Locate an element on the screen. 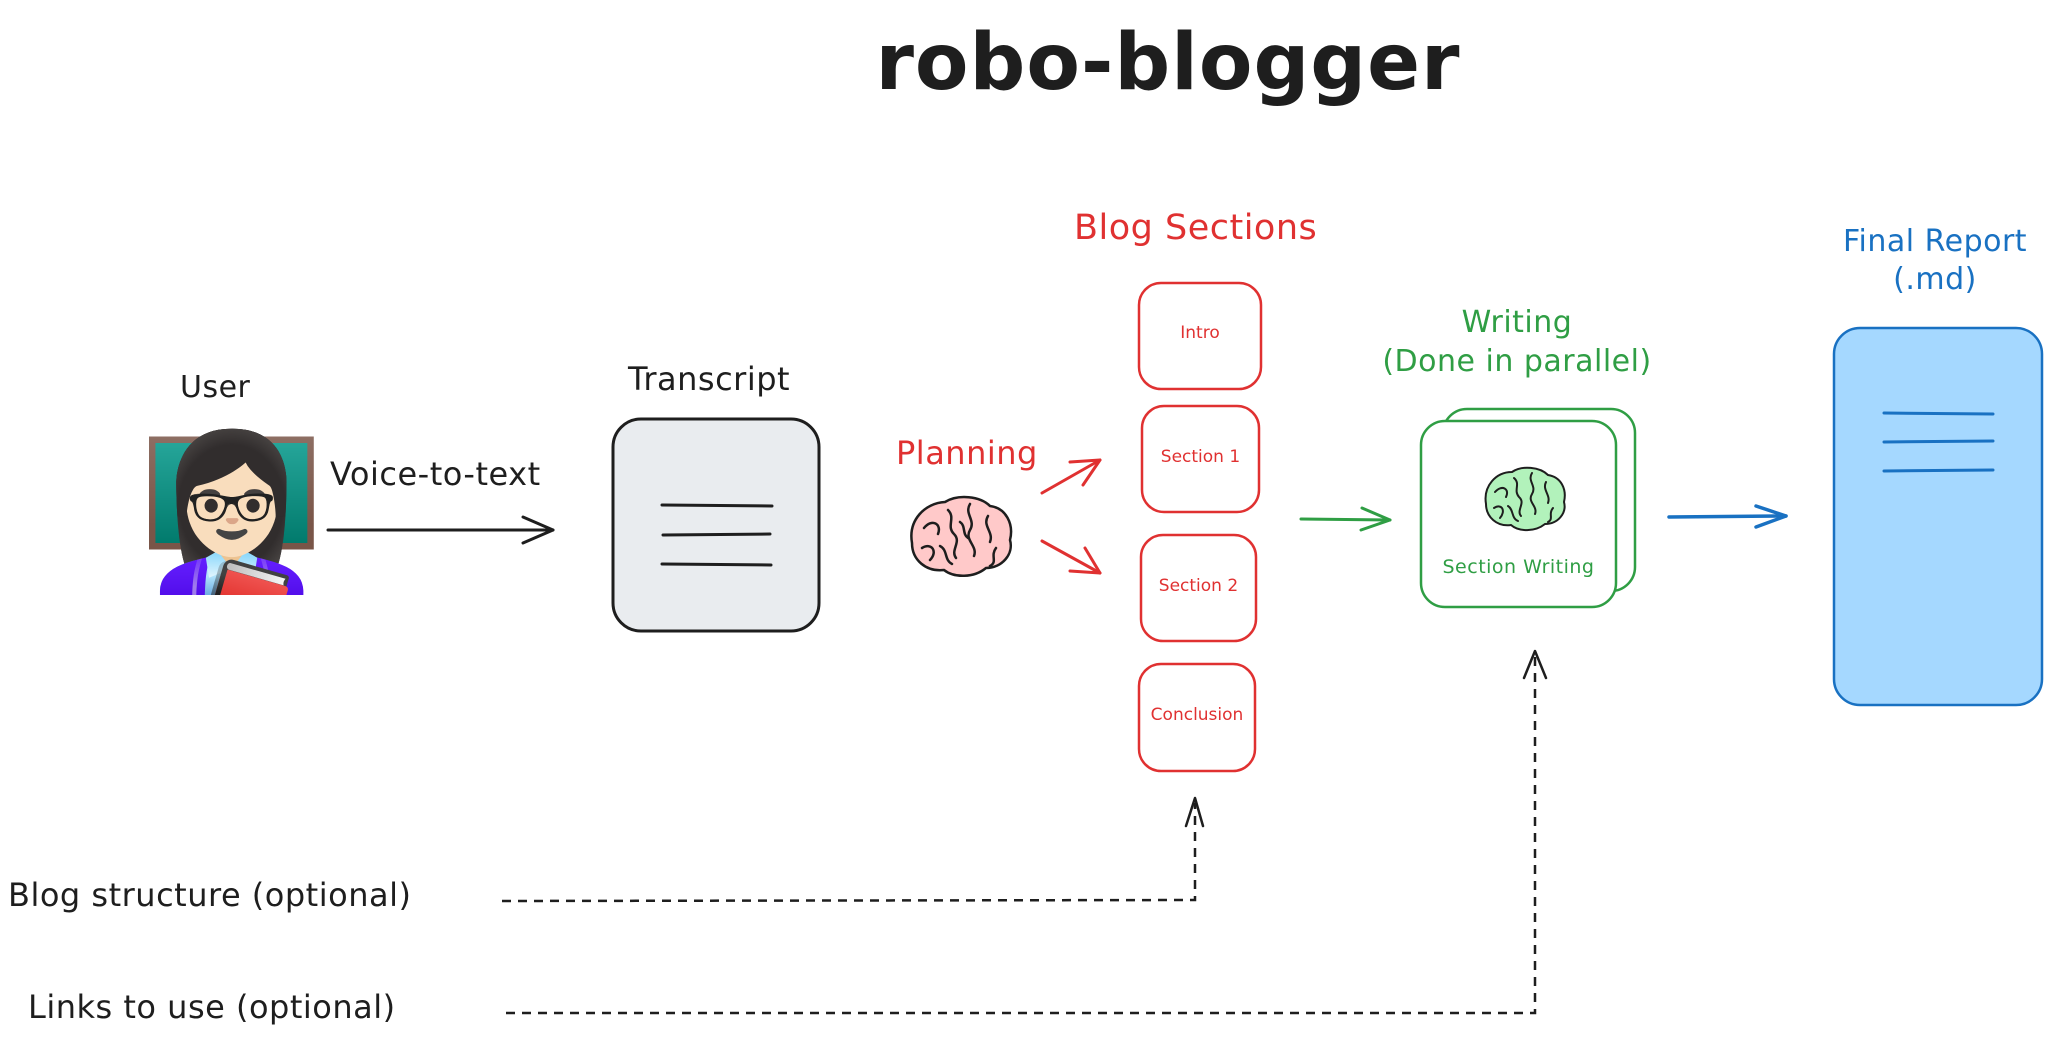 Image resolution: width=2052 pixels, height=1040 pixels. voice-to-text-arrow is located at coordinates (440, 530).